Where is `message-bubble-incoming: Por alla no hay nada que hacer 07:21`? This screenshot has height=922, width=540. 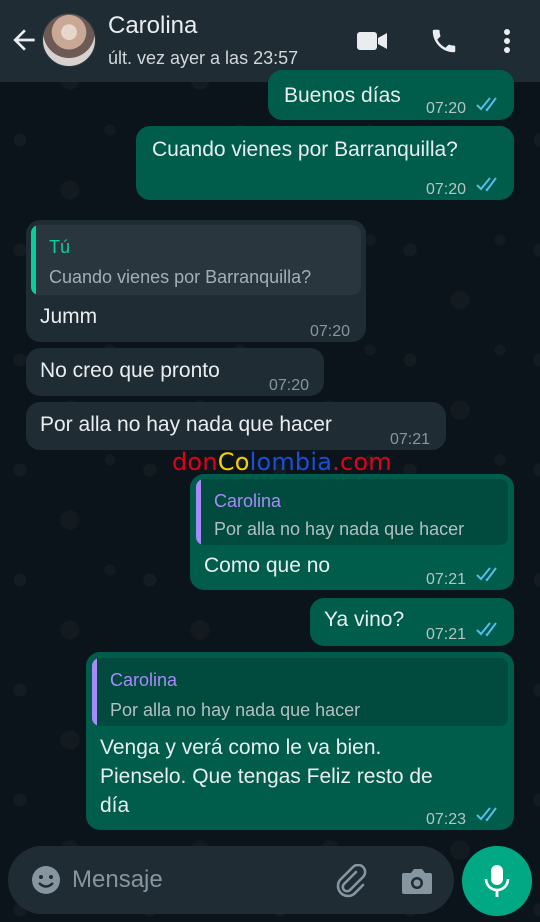
message-bubble-incoming: Por alla no hay nada que hacer 07:21 is located at coordinates (236, 426).